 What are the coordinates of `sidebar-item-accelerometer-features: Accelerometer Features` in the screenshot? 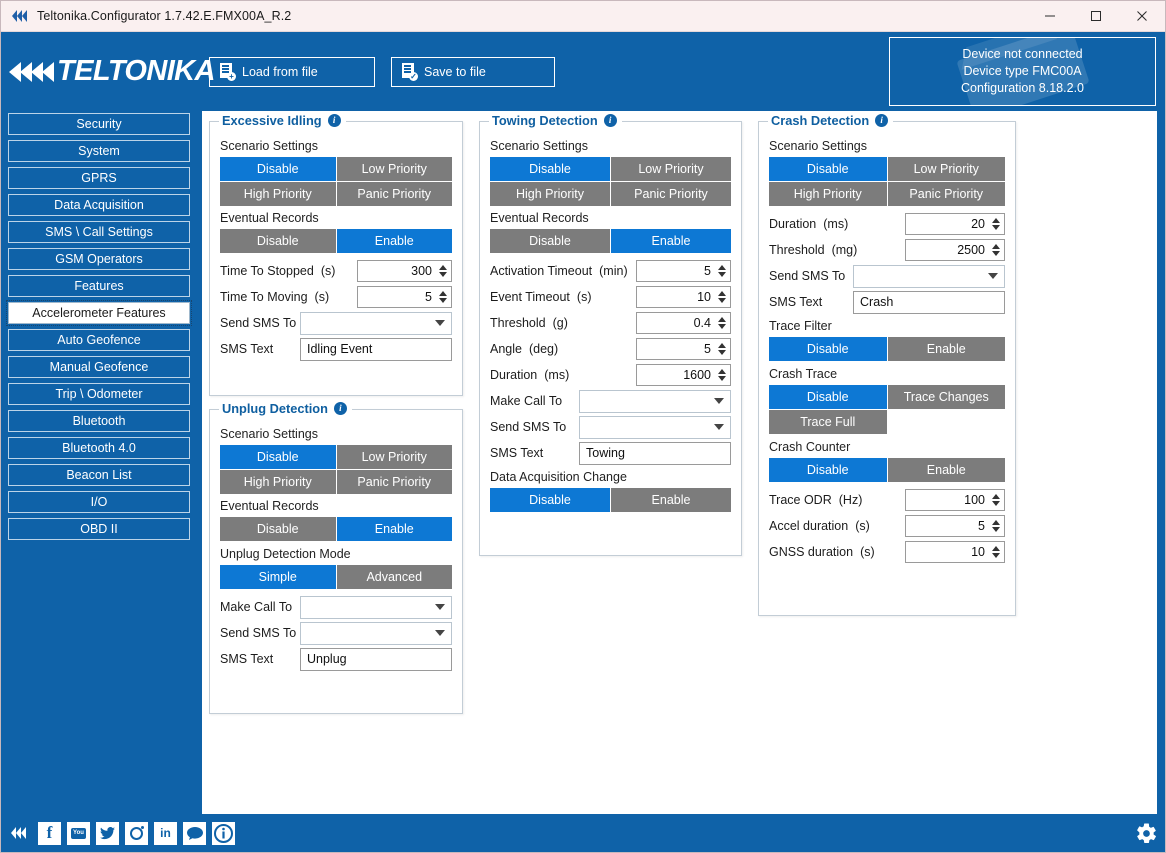 It's located at (99, 313).